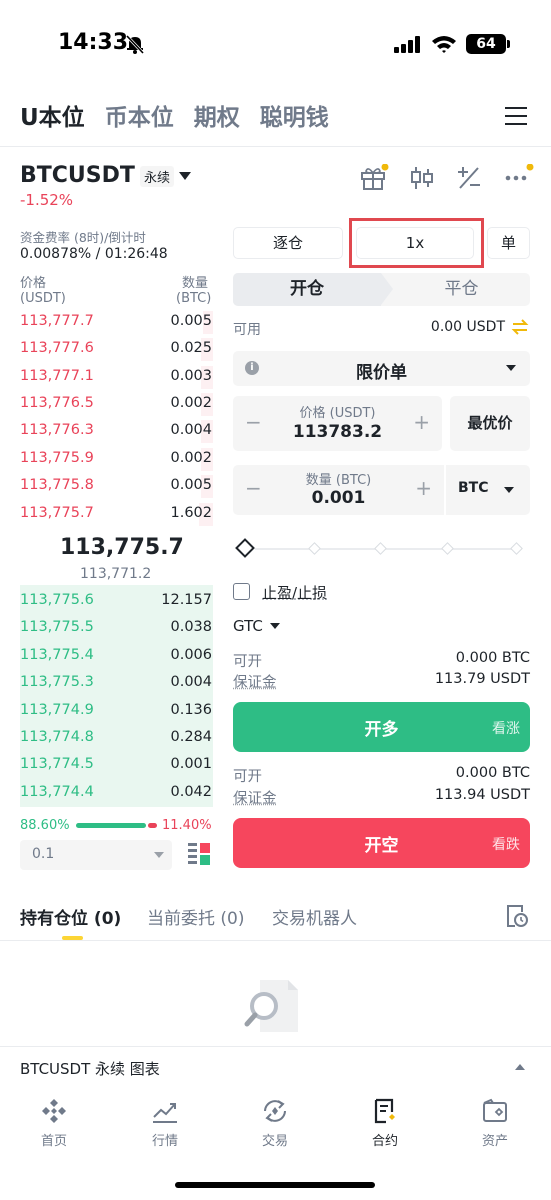 Image resolution: width=551 pixels, height=1200 pixels. Describe the element at coordinates (506, 845) in the screenshot. I see `open-short-sub: 看跌` at that location.